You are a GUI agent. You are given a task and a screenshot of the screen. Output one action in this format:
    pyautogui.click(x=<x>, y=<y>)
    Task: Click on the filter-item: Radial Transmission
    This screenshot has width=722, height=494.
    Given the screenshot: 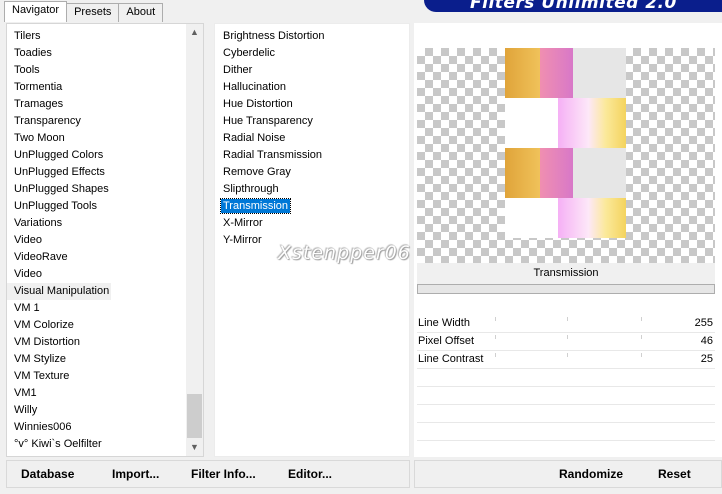 What is the action you would take?
    pyautogui.click(x=312, y=155)
    